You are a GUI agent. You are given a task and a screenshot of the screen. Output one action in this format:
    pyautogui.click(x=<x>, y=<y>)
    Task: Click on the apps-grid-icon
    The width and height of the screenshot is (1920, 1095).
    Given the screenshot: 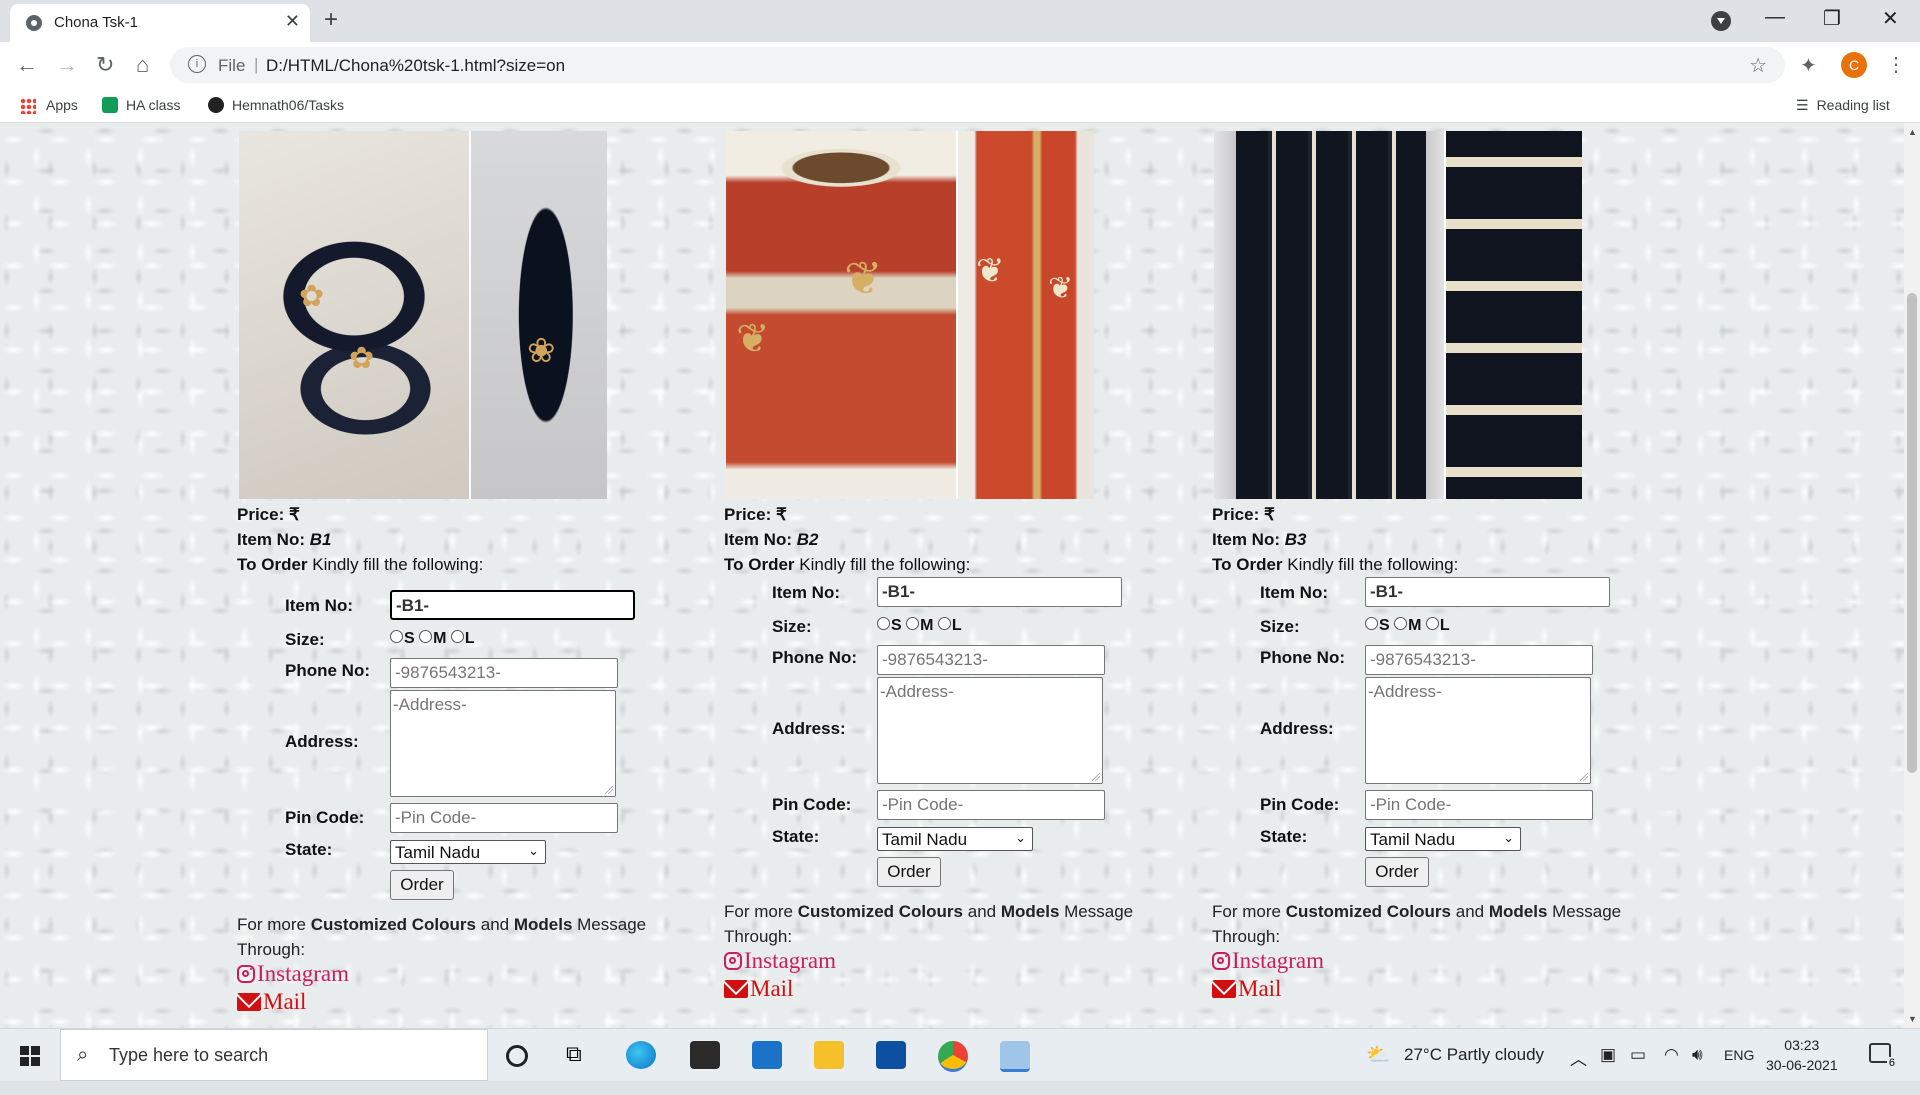 What is the action you would take?
    pyautogui.click(x=28, y=106)
    